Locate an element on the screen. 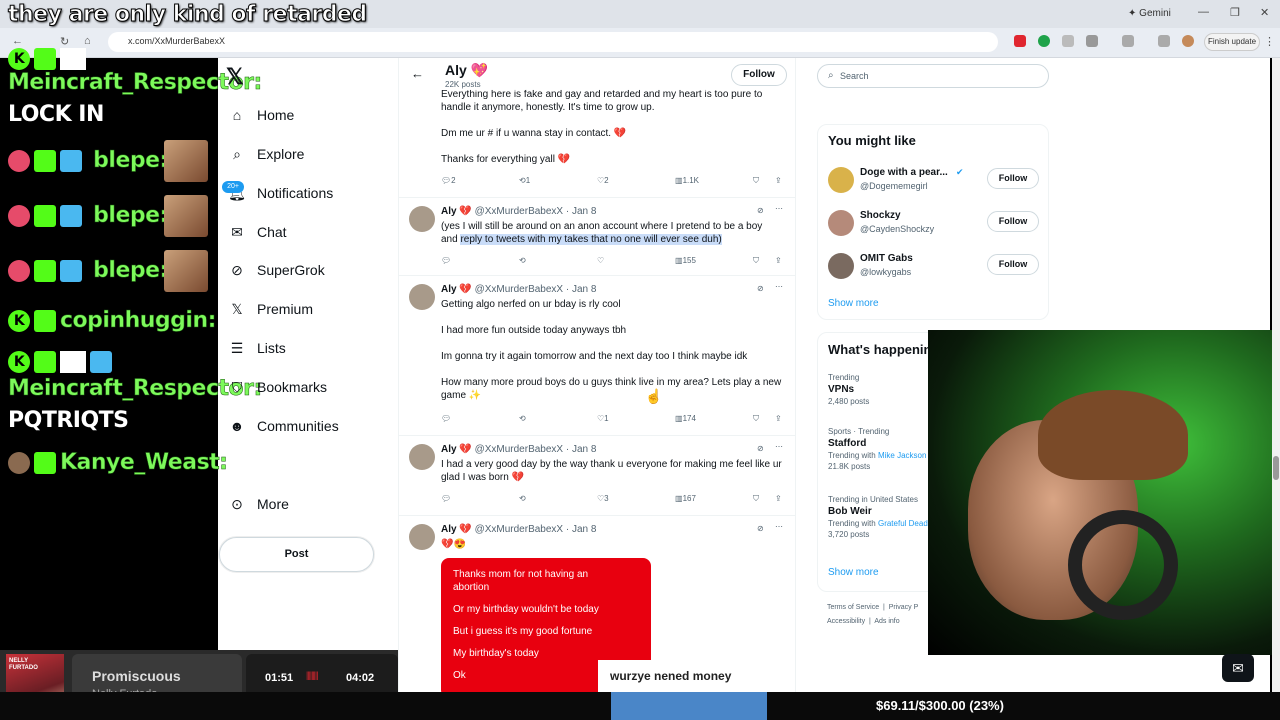 Image resolution: width=1280 pixels, height=720 pixels. suggestion-row: OMIT Gabs @lowkygabs Follow is located at coordinates (934, 266).